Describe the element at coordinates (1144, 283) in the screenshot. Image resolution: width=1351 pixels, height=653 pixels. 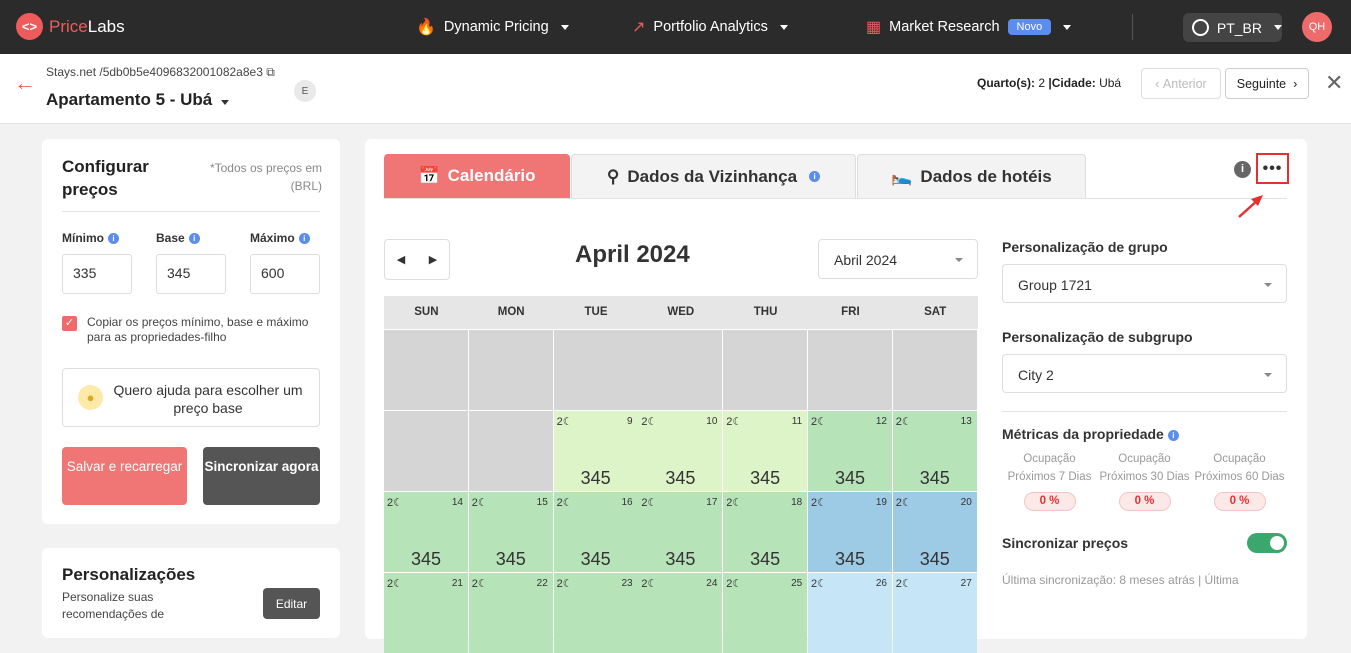
I see `group-select: Group 1721` at that location.